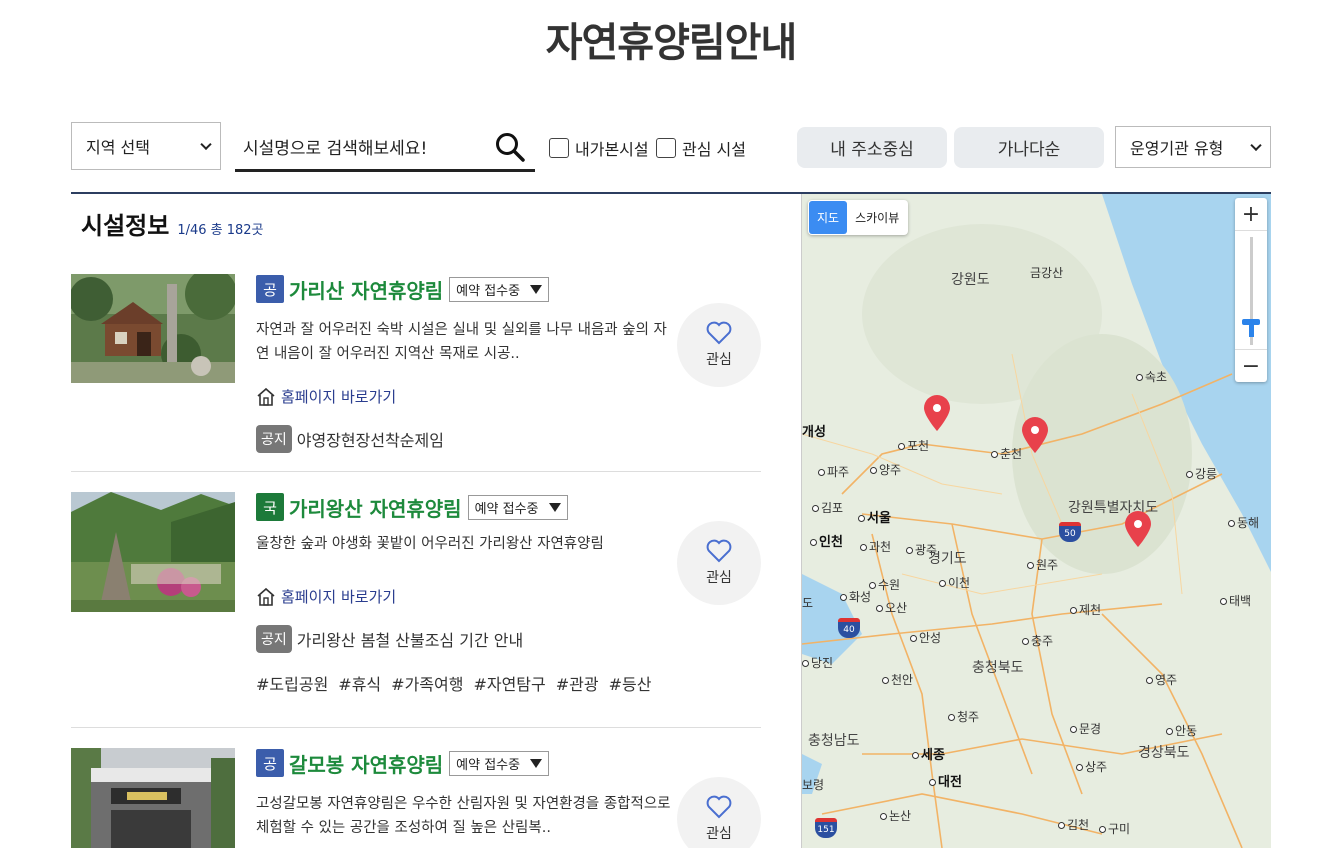  Describe the element at coordinates (1047, 273) in the screenshot. I see `map-label: 금강산` at that location.